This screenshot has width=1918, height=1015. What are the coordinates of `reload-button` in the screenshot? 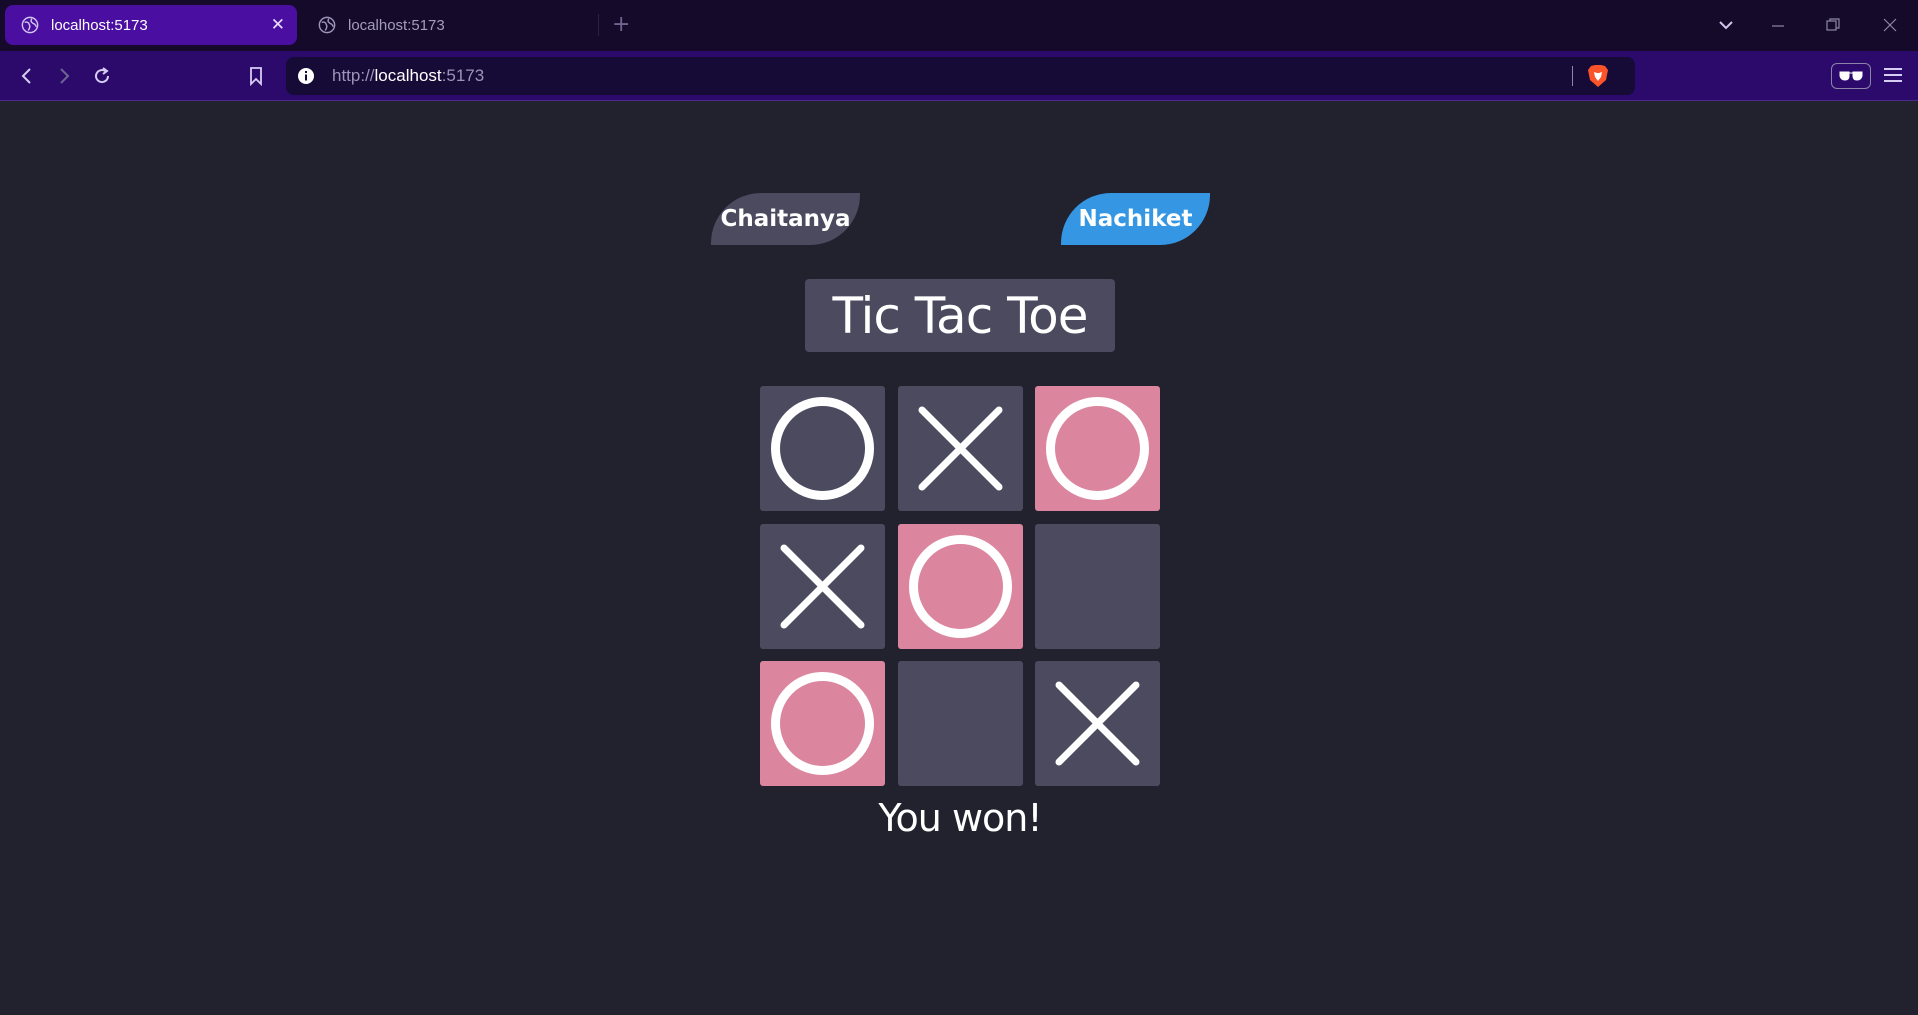 It's located at (102, 76).